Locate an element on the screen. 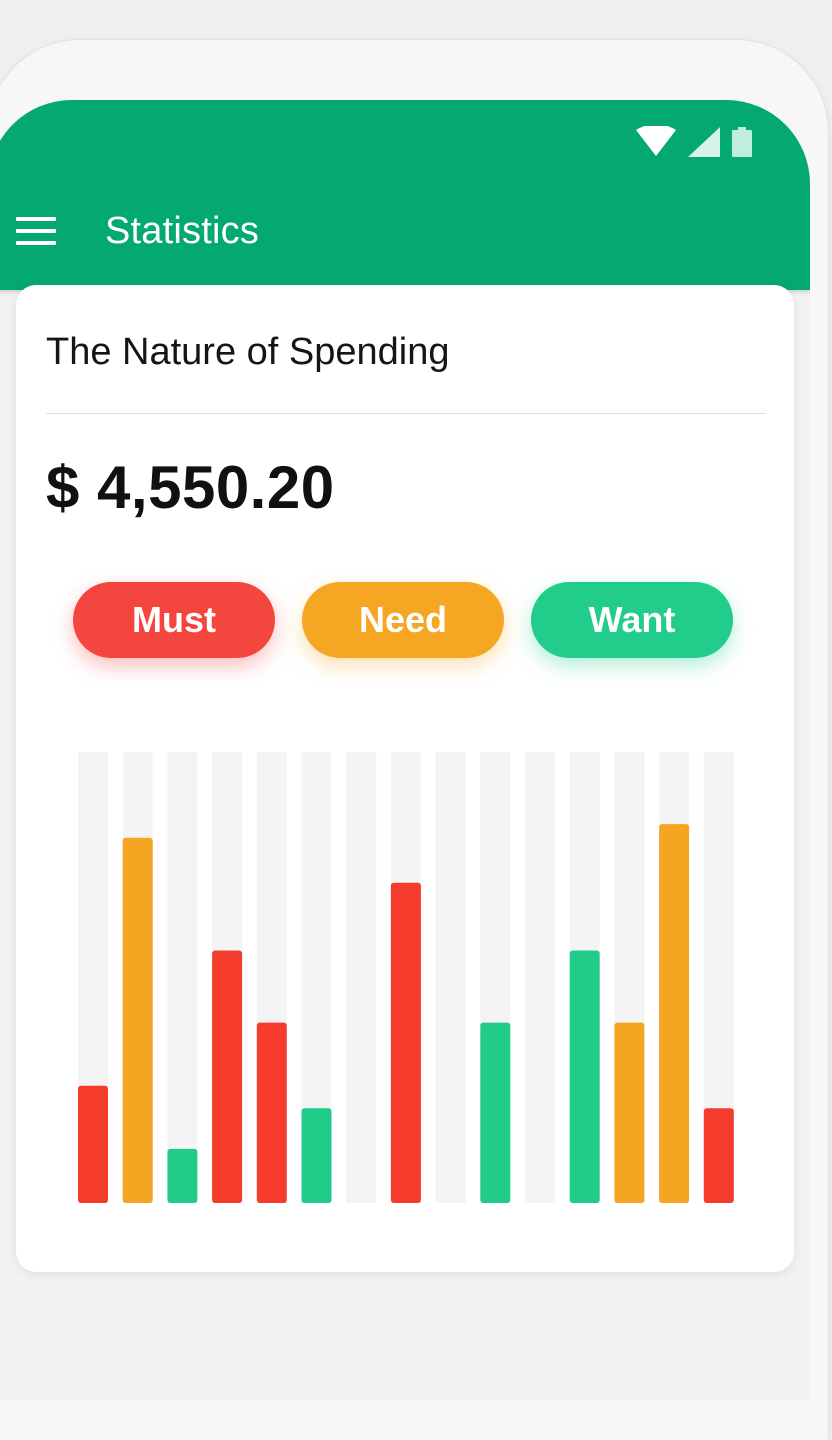 The width and height of the screenshot is (832, 1440). wifi-icon is located at coordinates (656, 141).